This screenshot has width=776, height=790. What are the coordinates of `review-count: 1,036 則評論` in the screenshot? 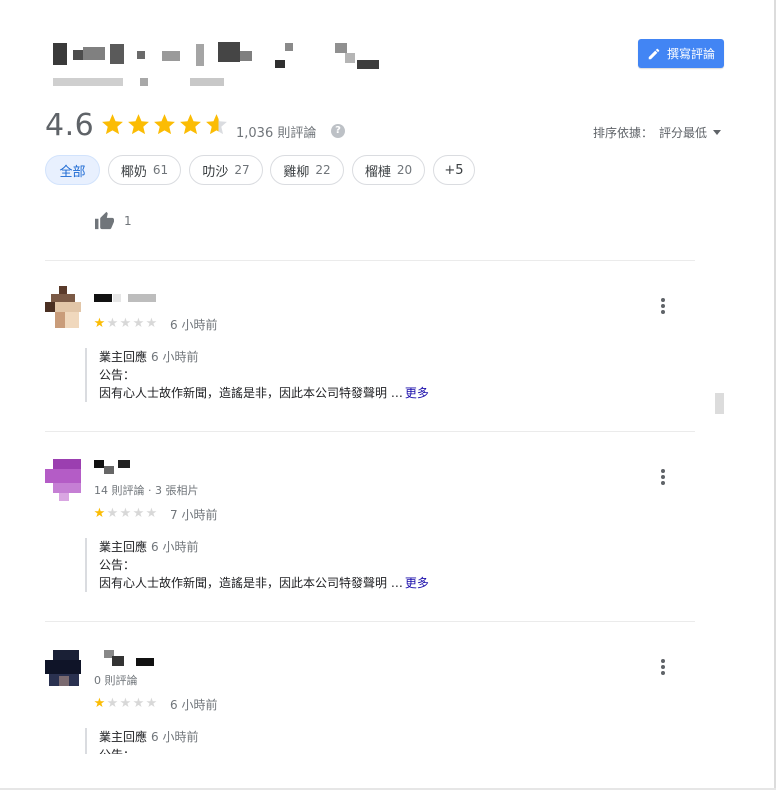 It's located at (276, 131).